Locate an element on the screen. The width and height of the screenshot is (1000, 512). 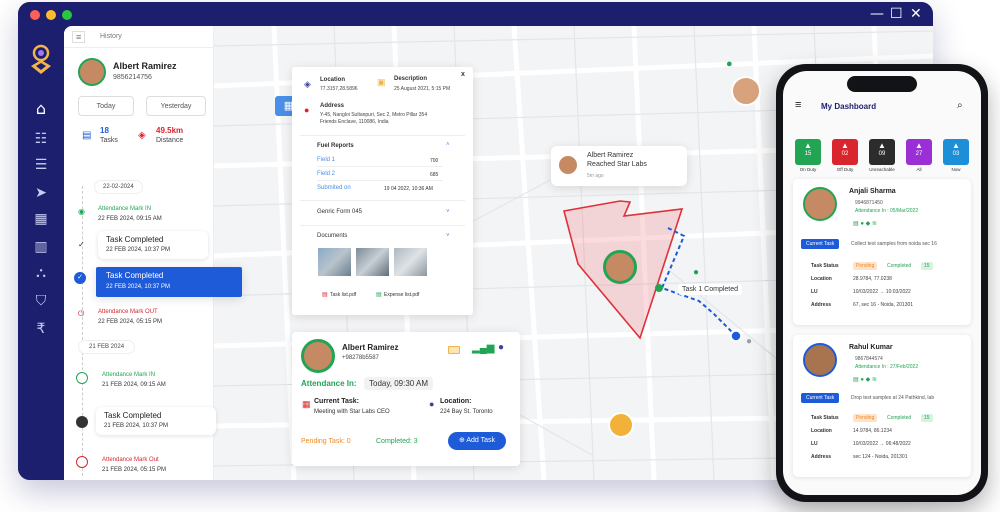
employee-name: Rahul Kumar is located at coordinates (871, 347).